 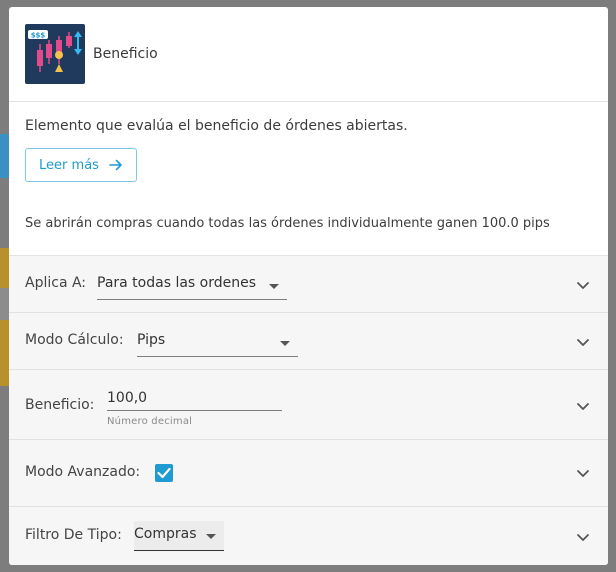 What do you see at coordinates (177, 283) in the screenshot?
I see `applies-to-value: Para todas las ordenes` at bounding box center [177, 283].